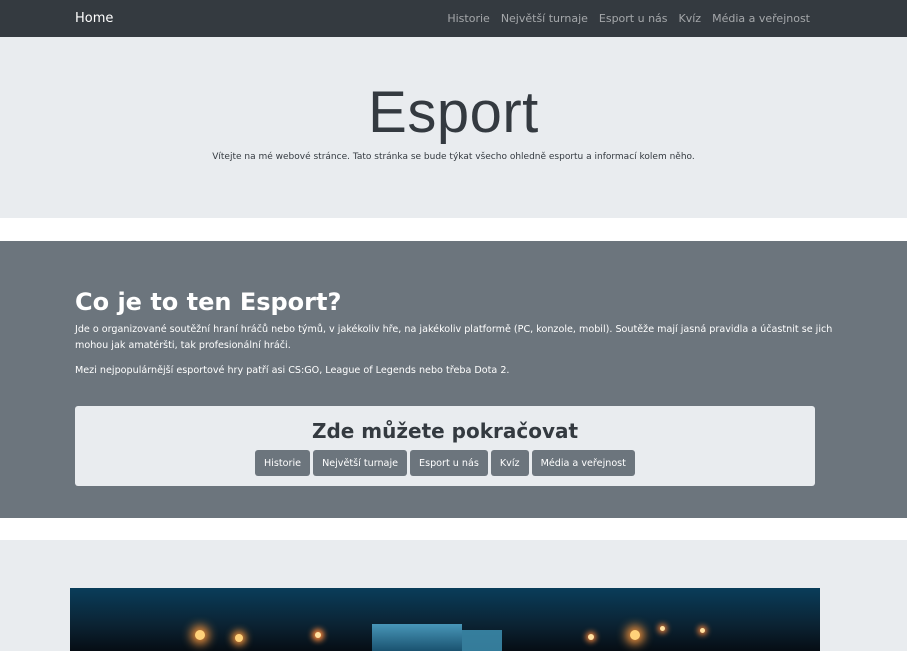 The image size is (907, 651). What do you see at coordinates (509, 463) in the screenshot?
I see `button-kviz: Kvíz` at bounding box center [509, 463].